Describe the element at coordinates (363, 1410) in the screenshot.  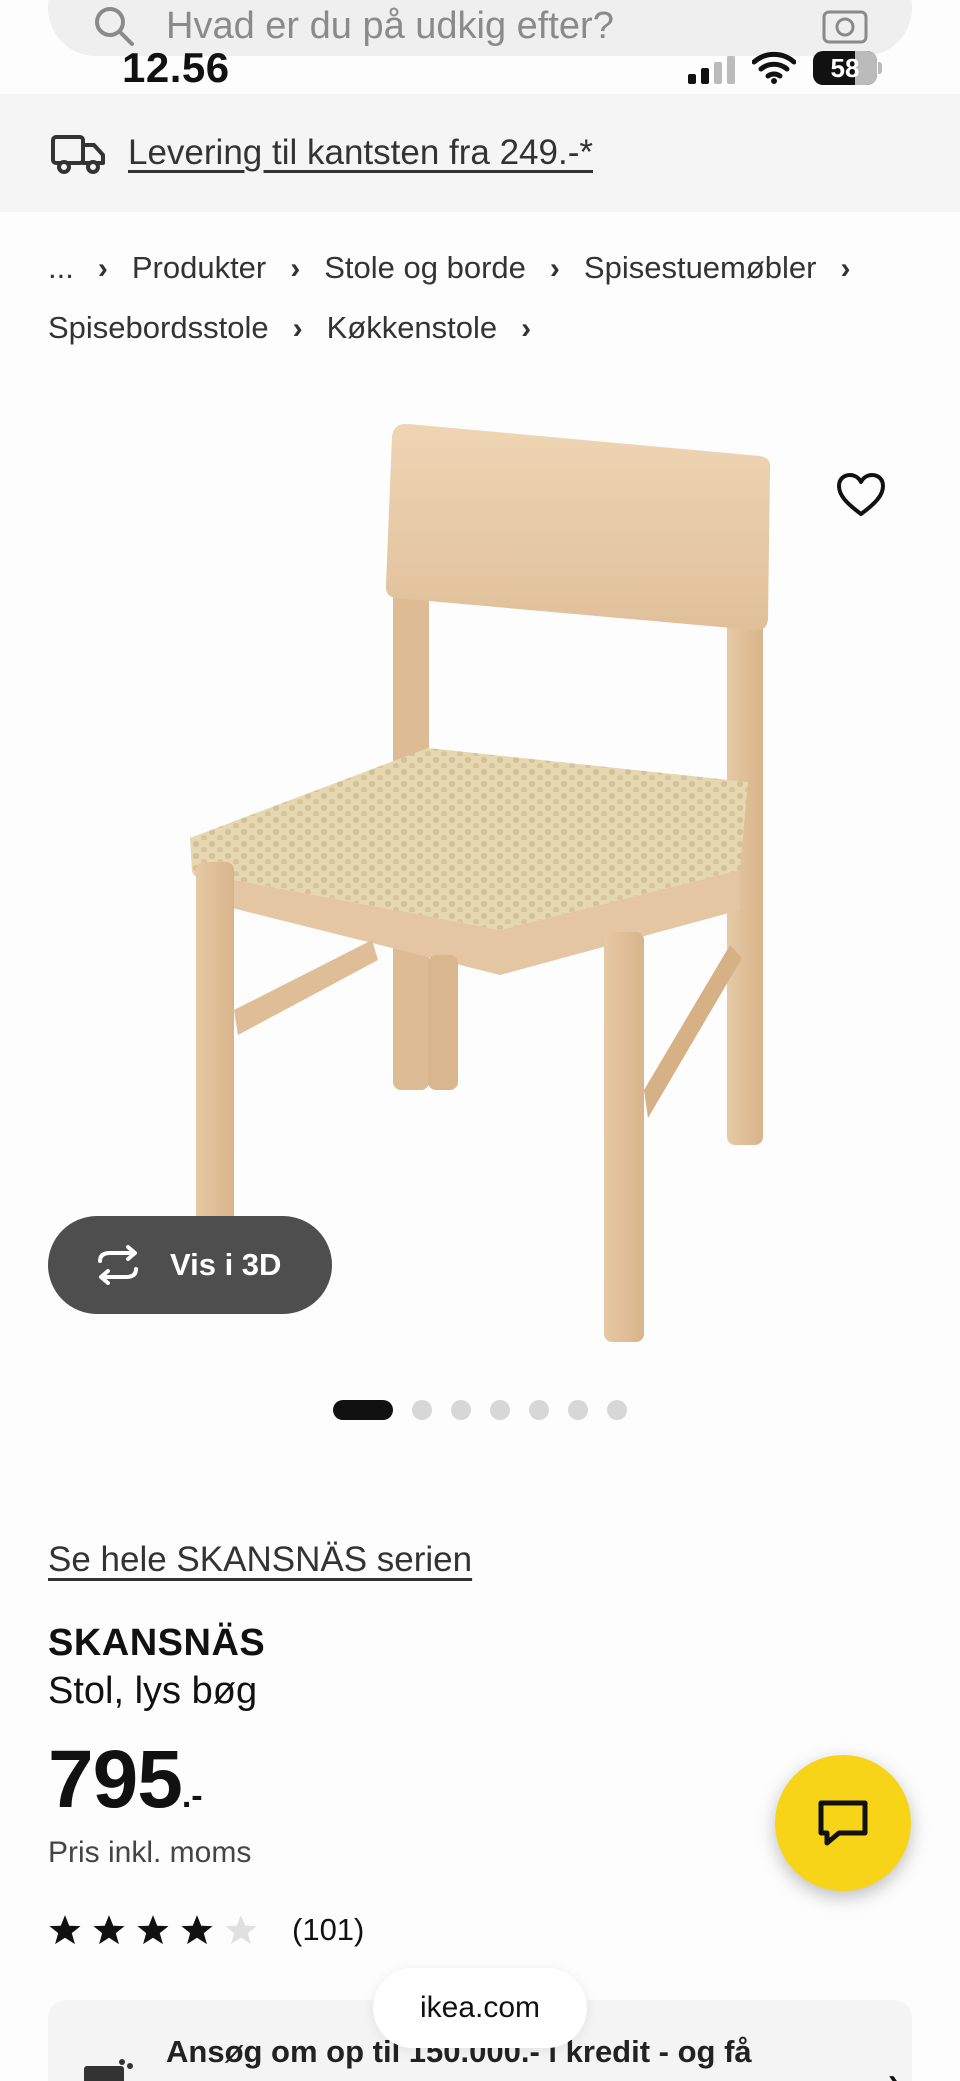
I see `pagination-dot-active` at that location.